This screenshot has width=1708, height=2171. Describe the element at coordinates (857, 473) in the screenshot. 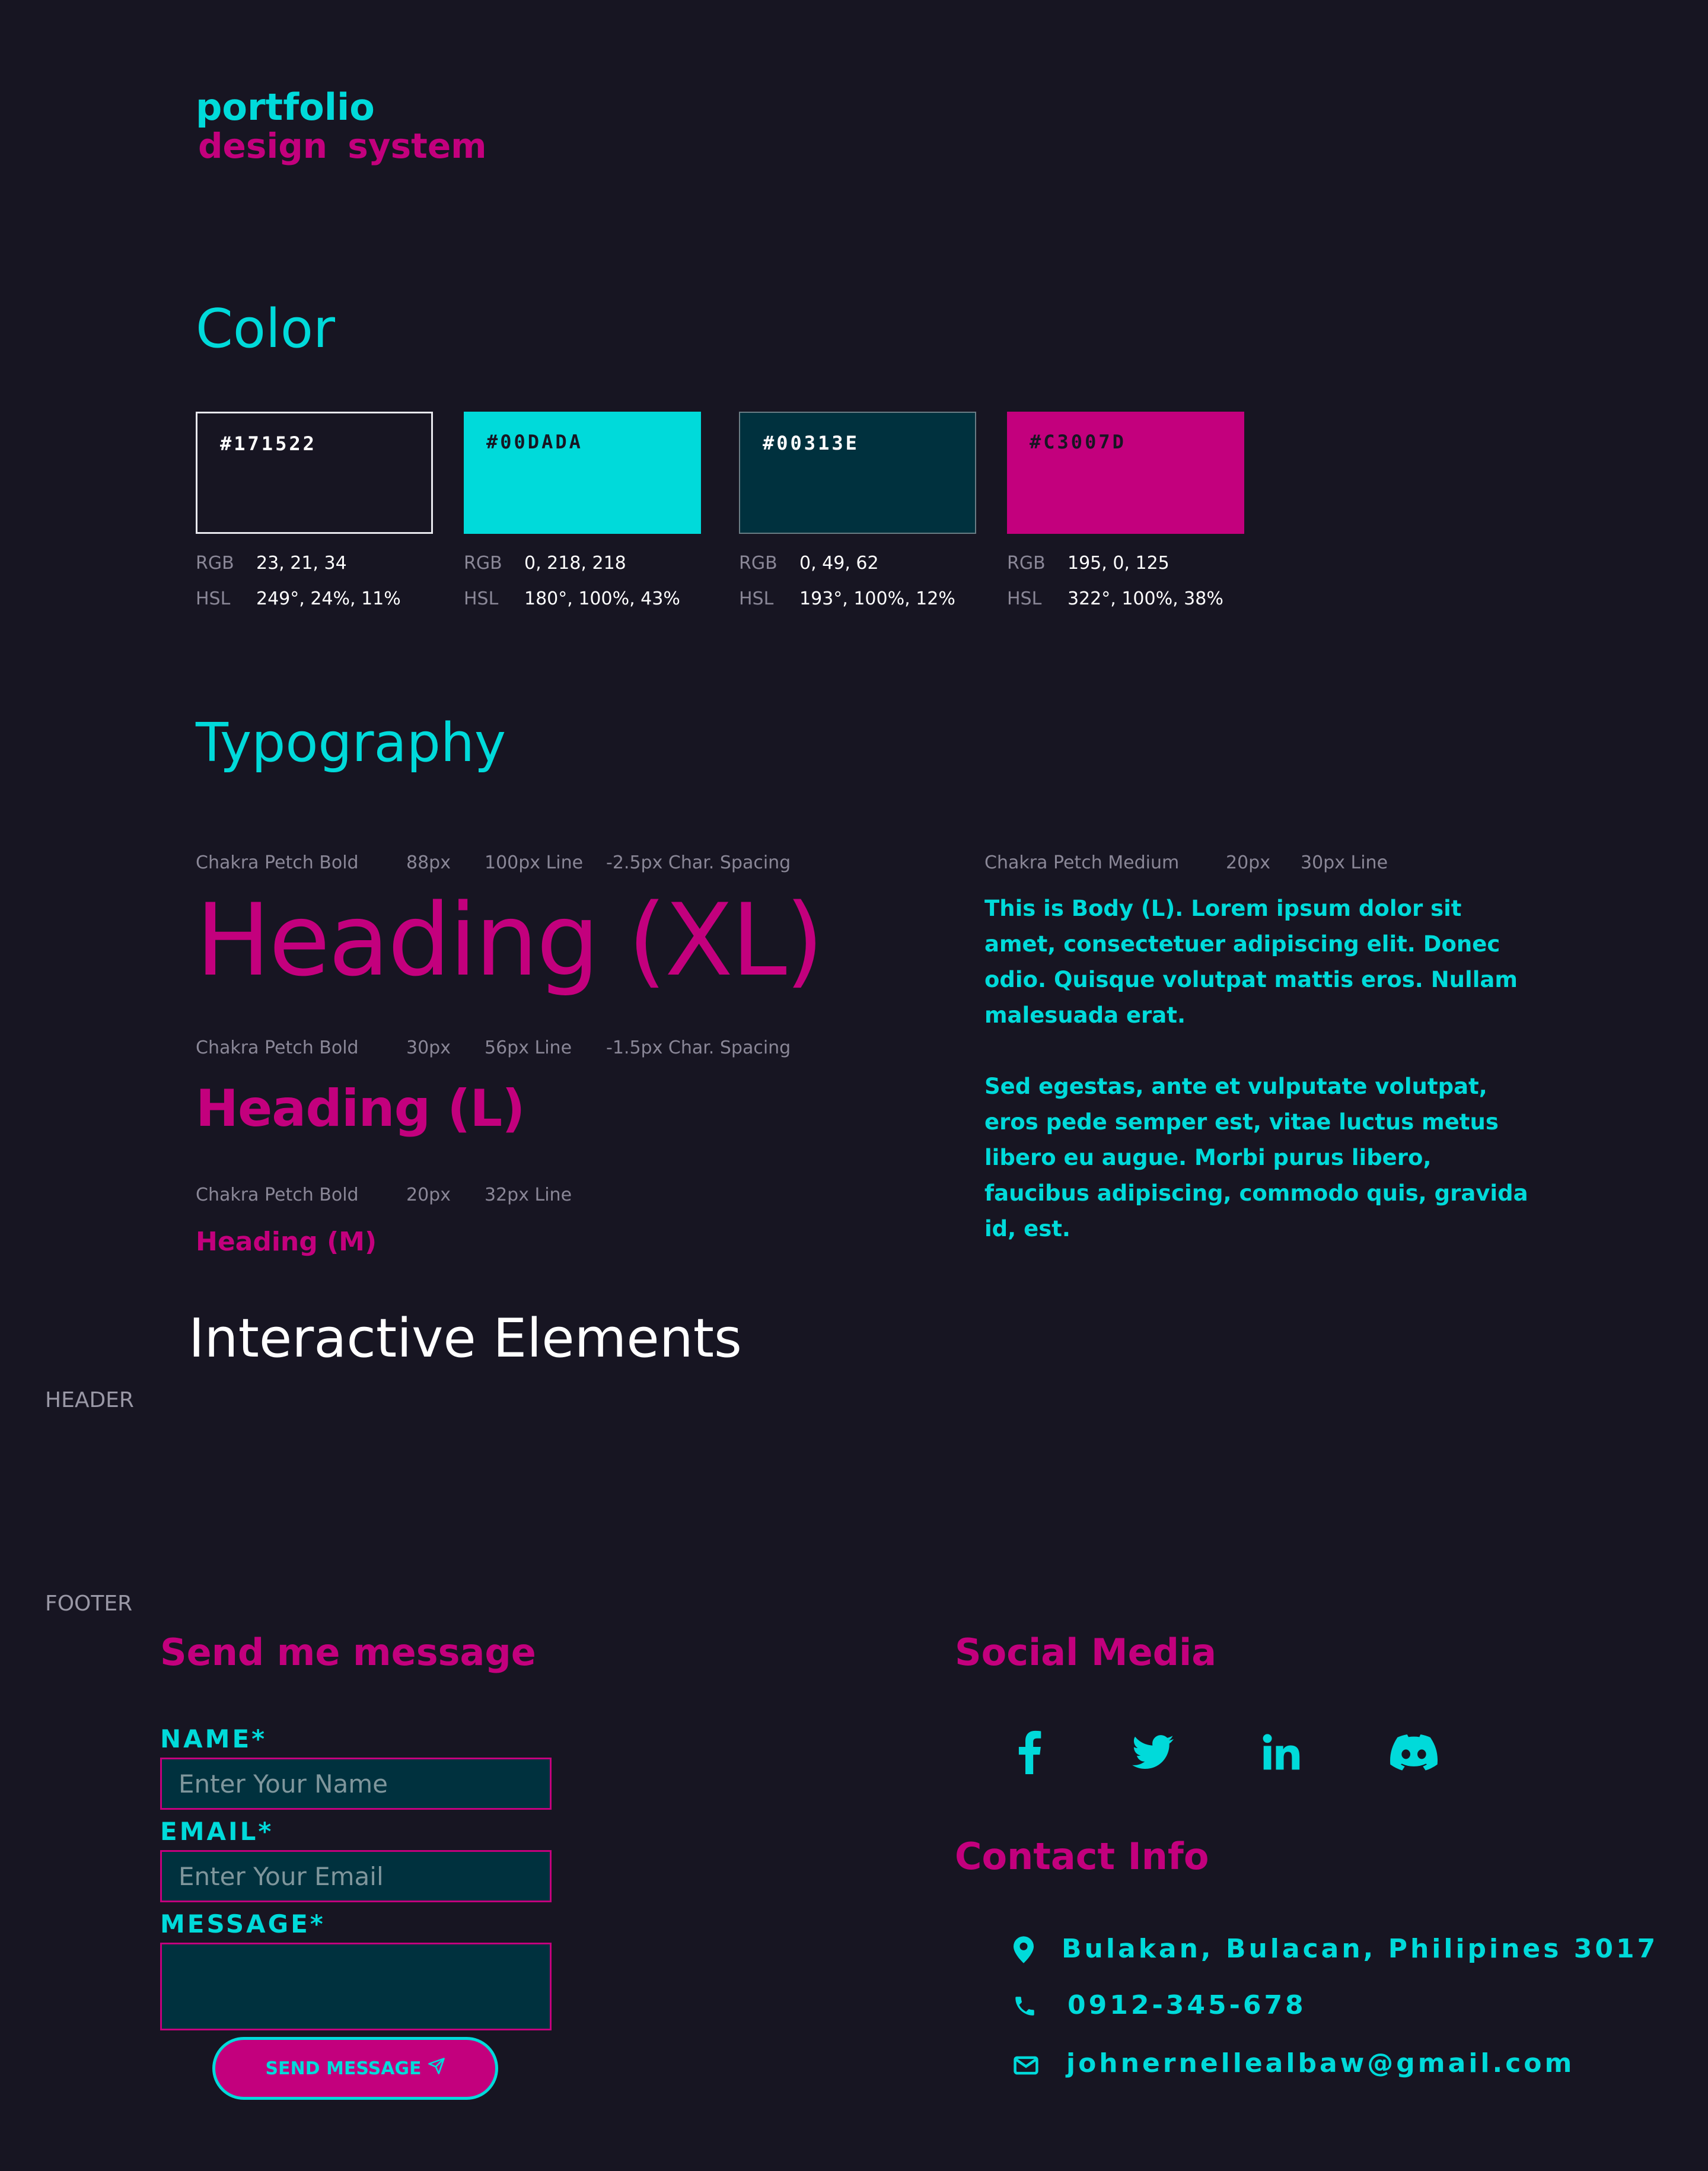

I see `swatch-dark-teal: #00313E` at that location.